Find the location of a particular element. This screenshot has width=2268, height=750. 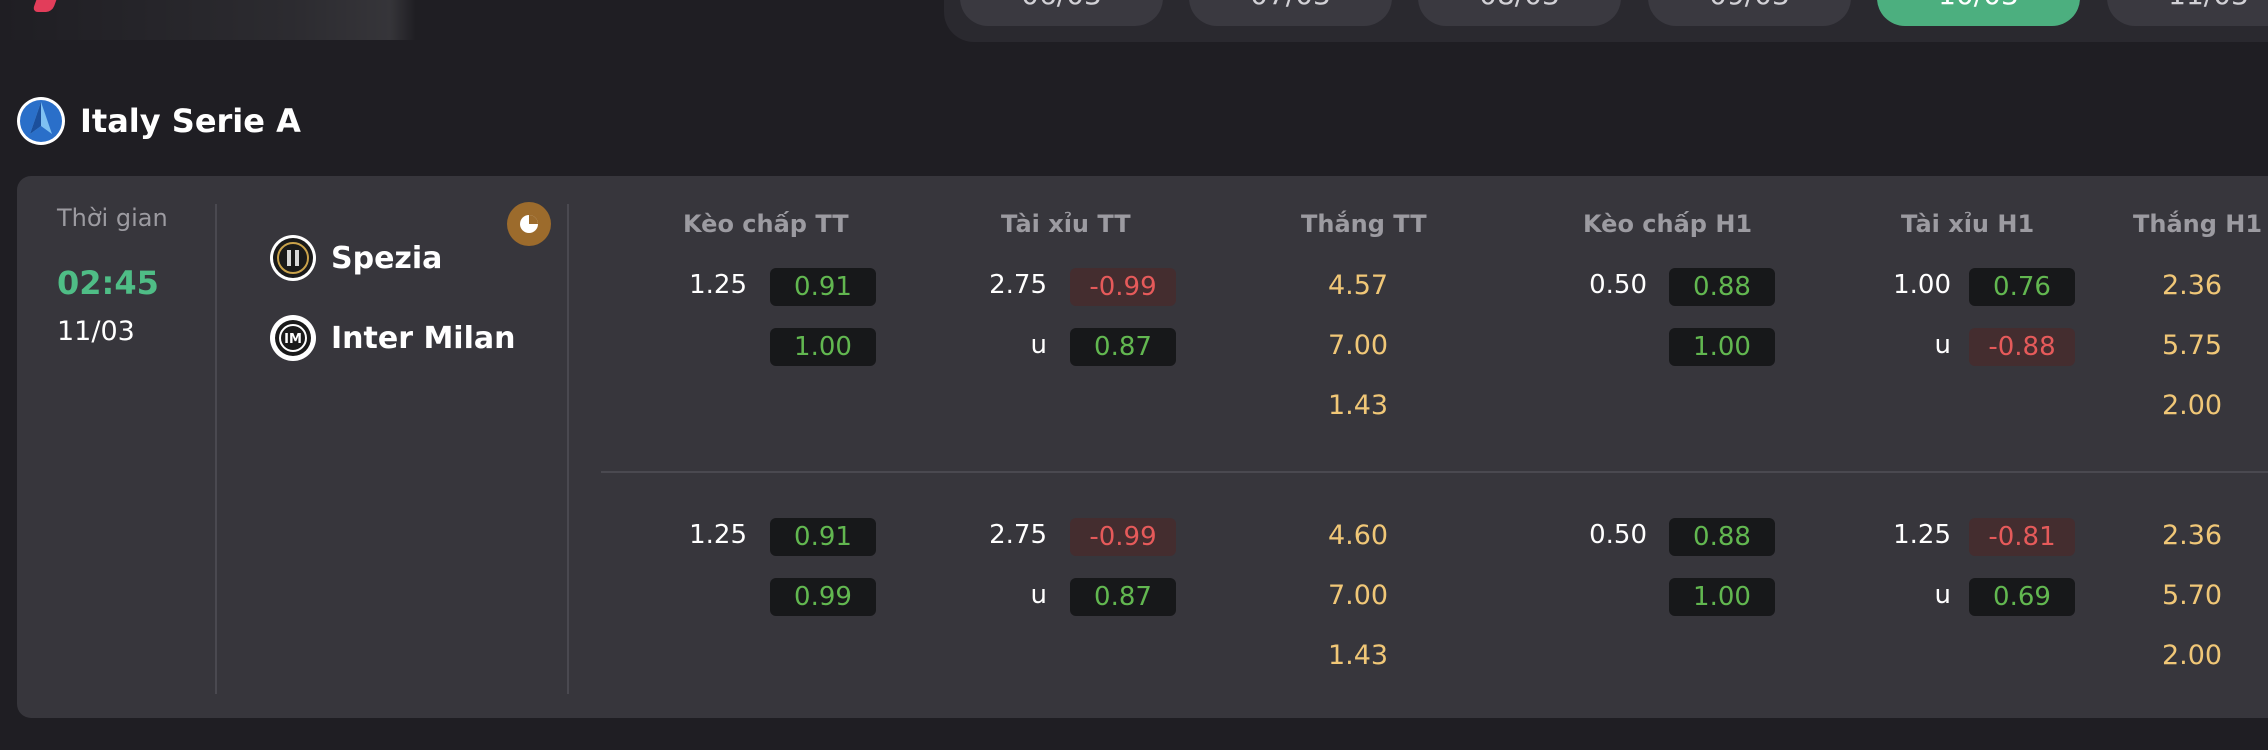

match-stats-button is located at coordinates (529, 224).